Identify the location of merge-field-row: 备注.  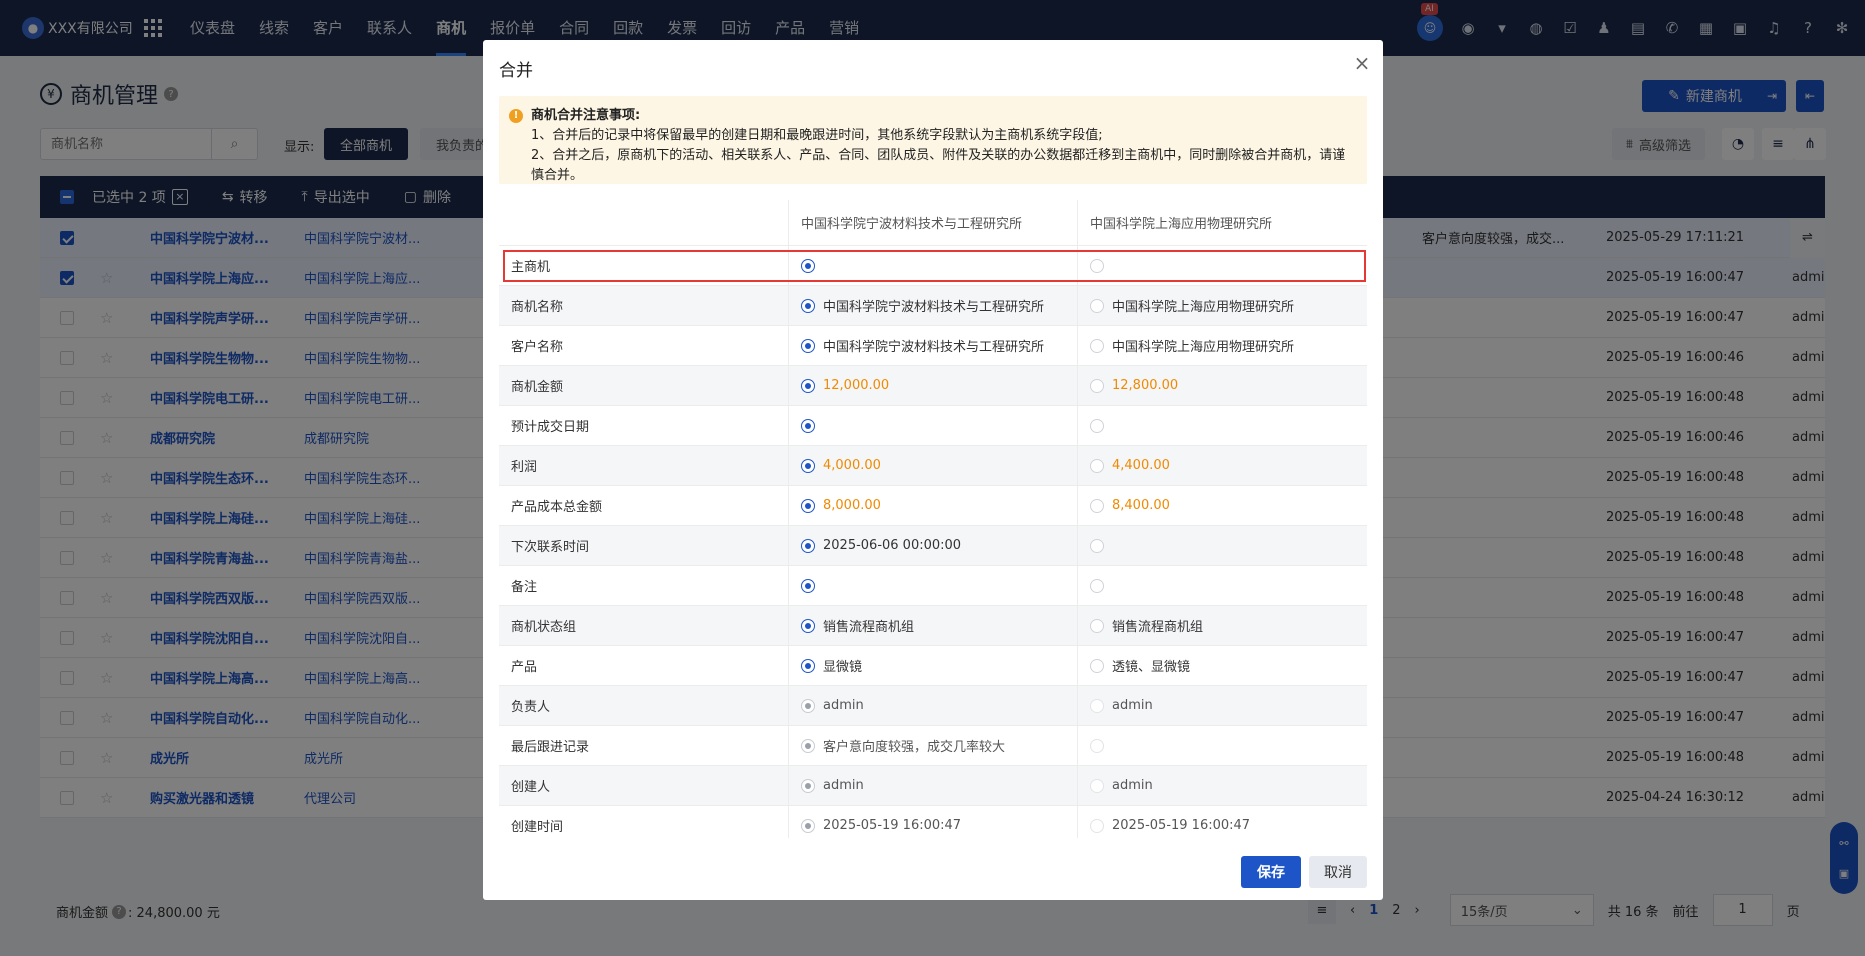
(933, 586).